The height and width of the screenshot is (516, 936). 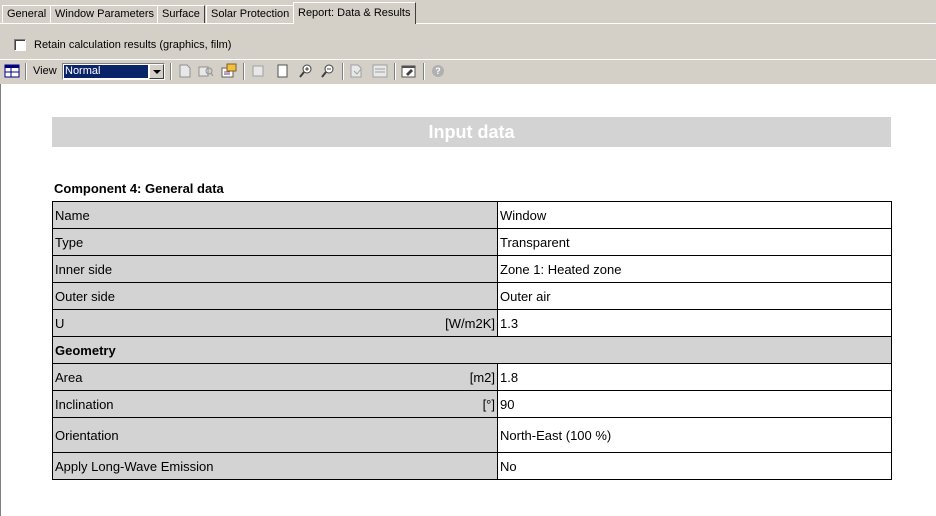 I want to click on tab-report-data-results: Report: Data & Results, so click(x=354, y=13).